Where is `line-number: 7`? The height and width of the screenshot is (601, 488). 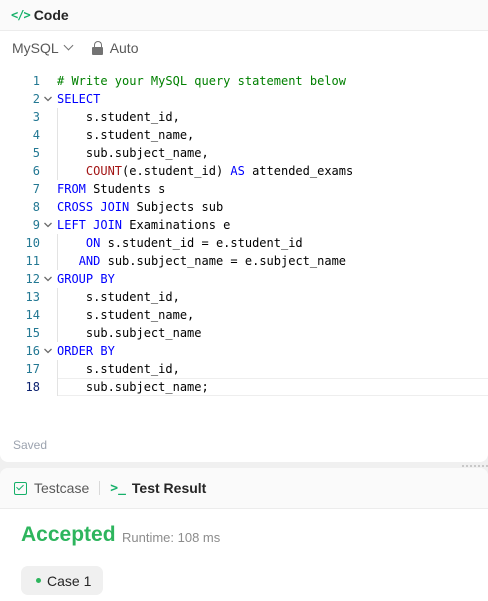 line-number: 7 is located at coordinates (36, 189).